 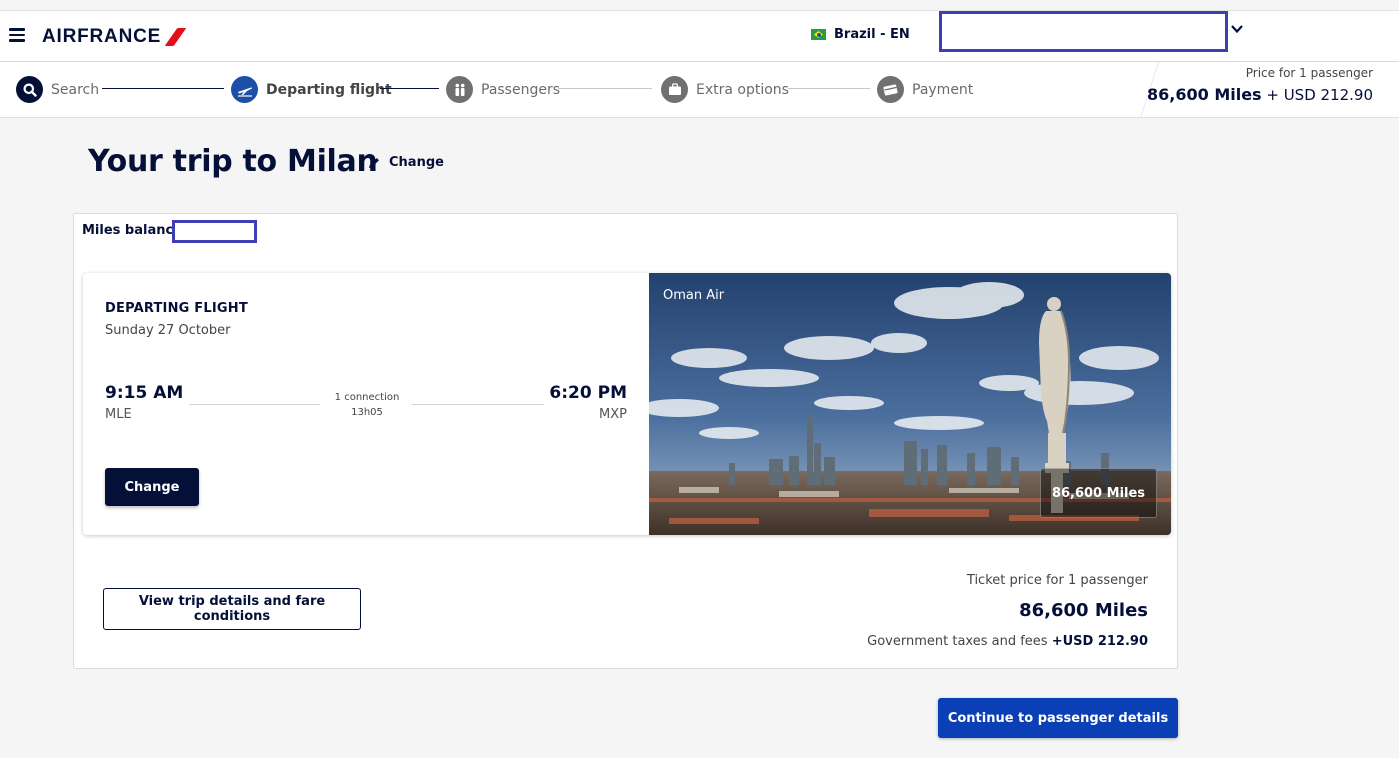 What do you see at coordinates (957, 641) in the screenshot?
I see `taxes-label: Government taxes and fees` at bounding box center [957, 641].